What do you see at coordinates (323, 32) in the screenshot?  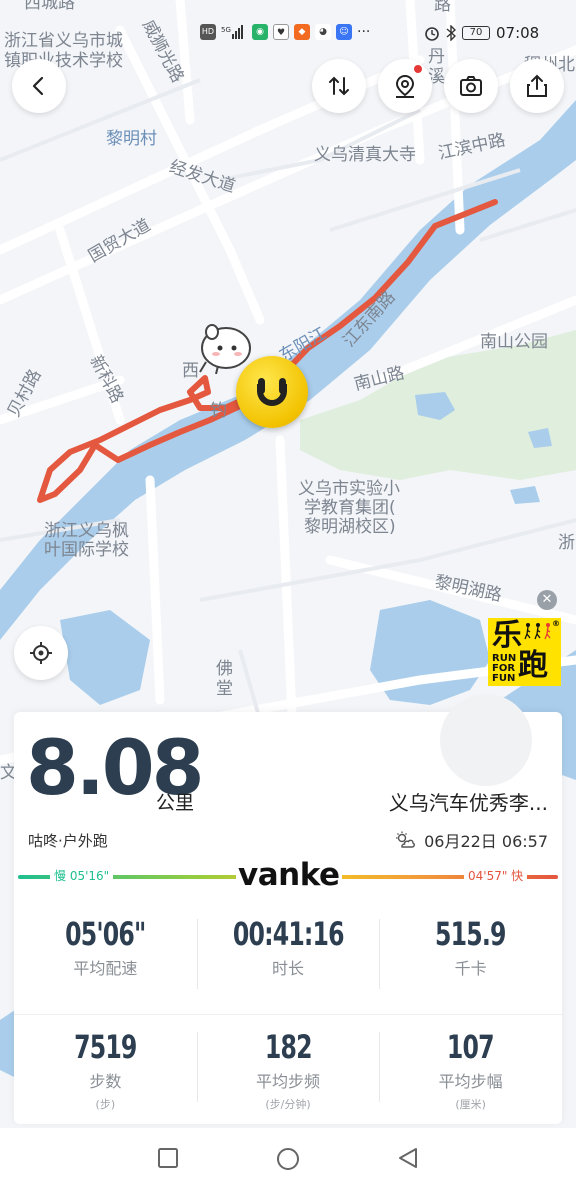 I see `wechat-icon: ◕` at bounding box center [323, 32].